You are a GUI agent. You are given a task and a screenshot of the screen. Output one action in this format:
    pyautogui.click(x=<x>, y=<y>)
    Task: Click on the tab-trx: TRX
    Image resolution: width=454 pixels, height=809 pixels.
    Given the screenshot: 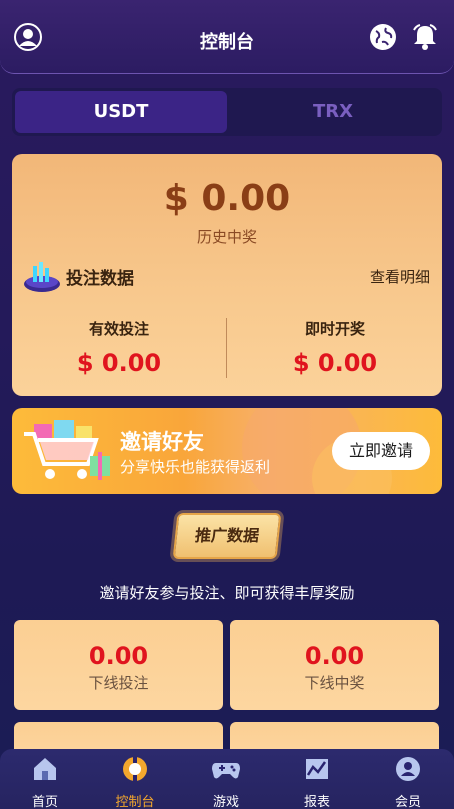 What is the action you would take?
    pyautogui.click(x=333, y=112)
    